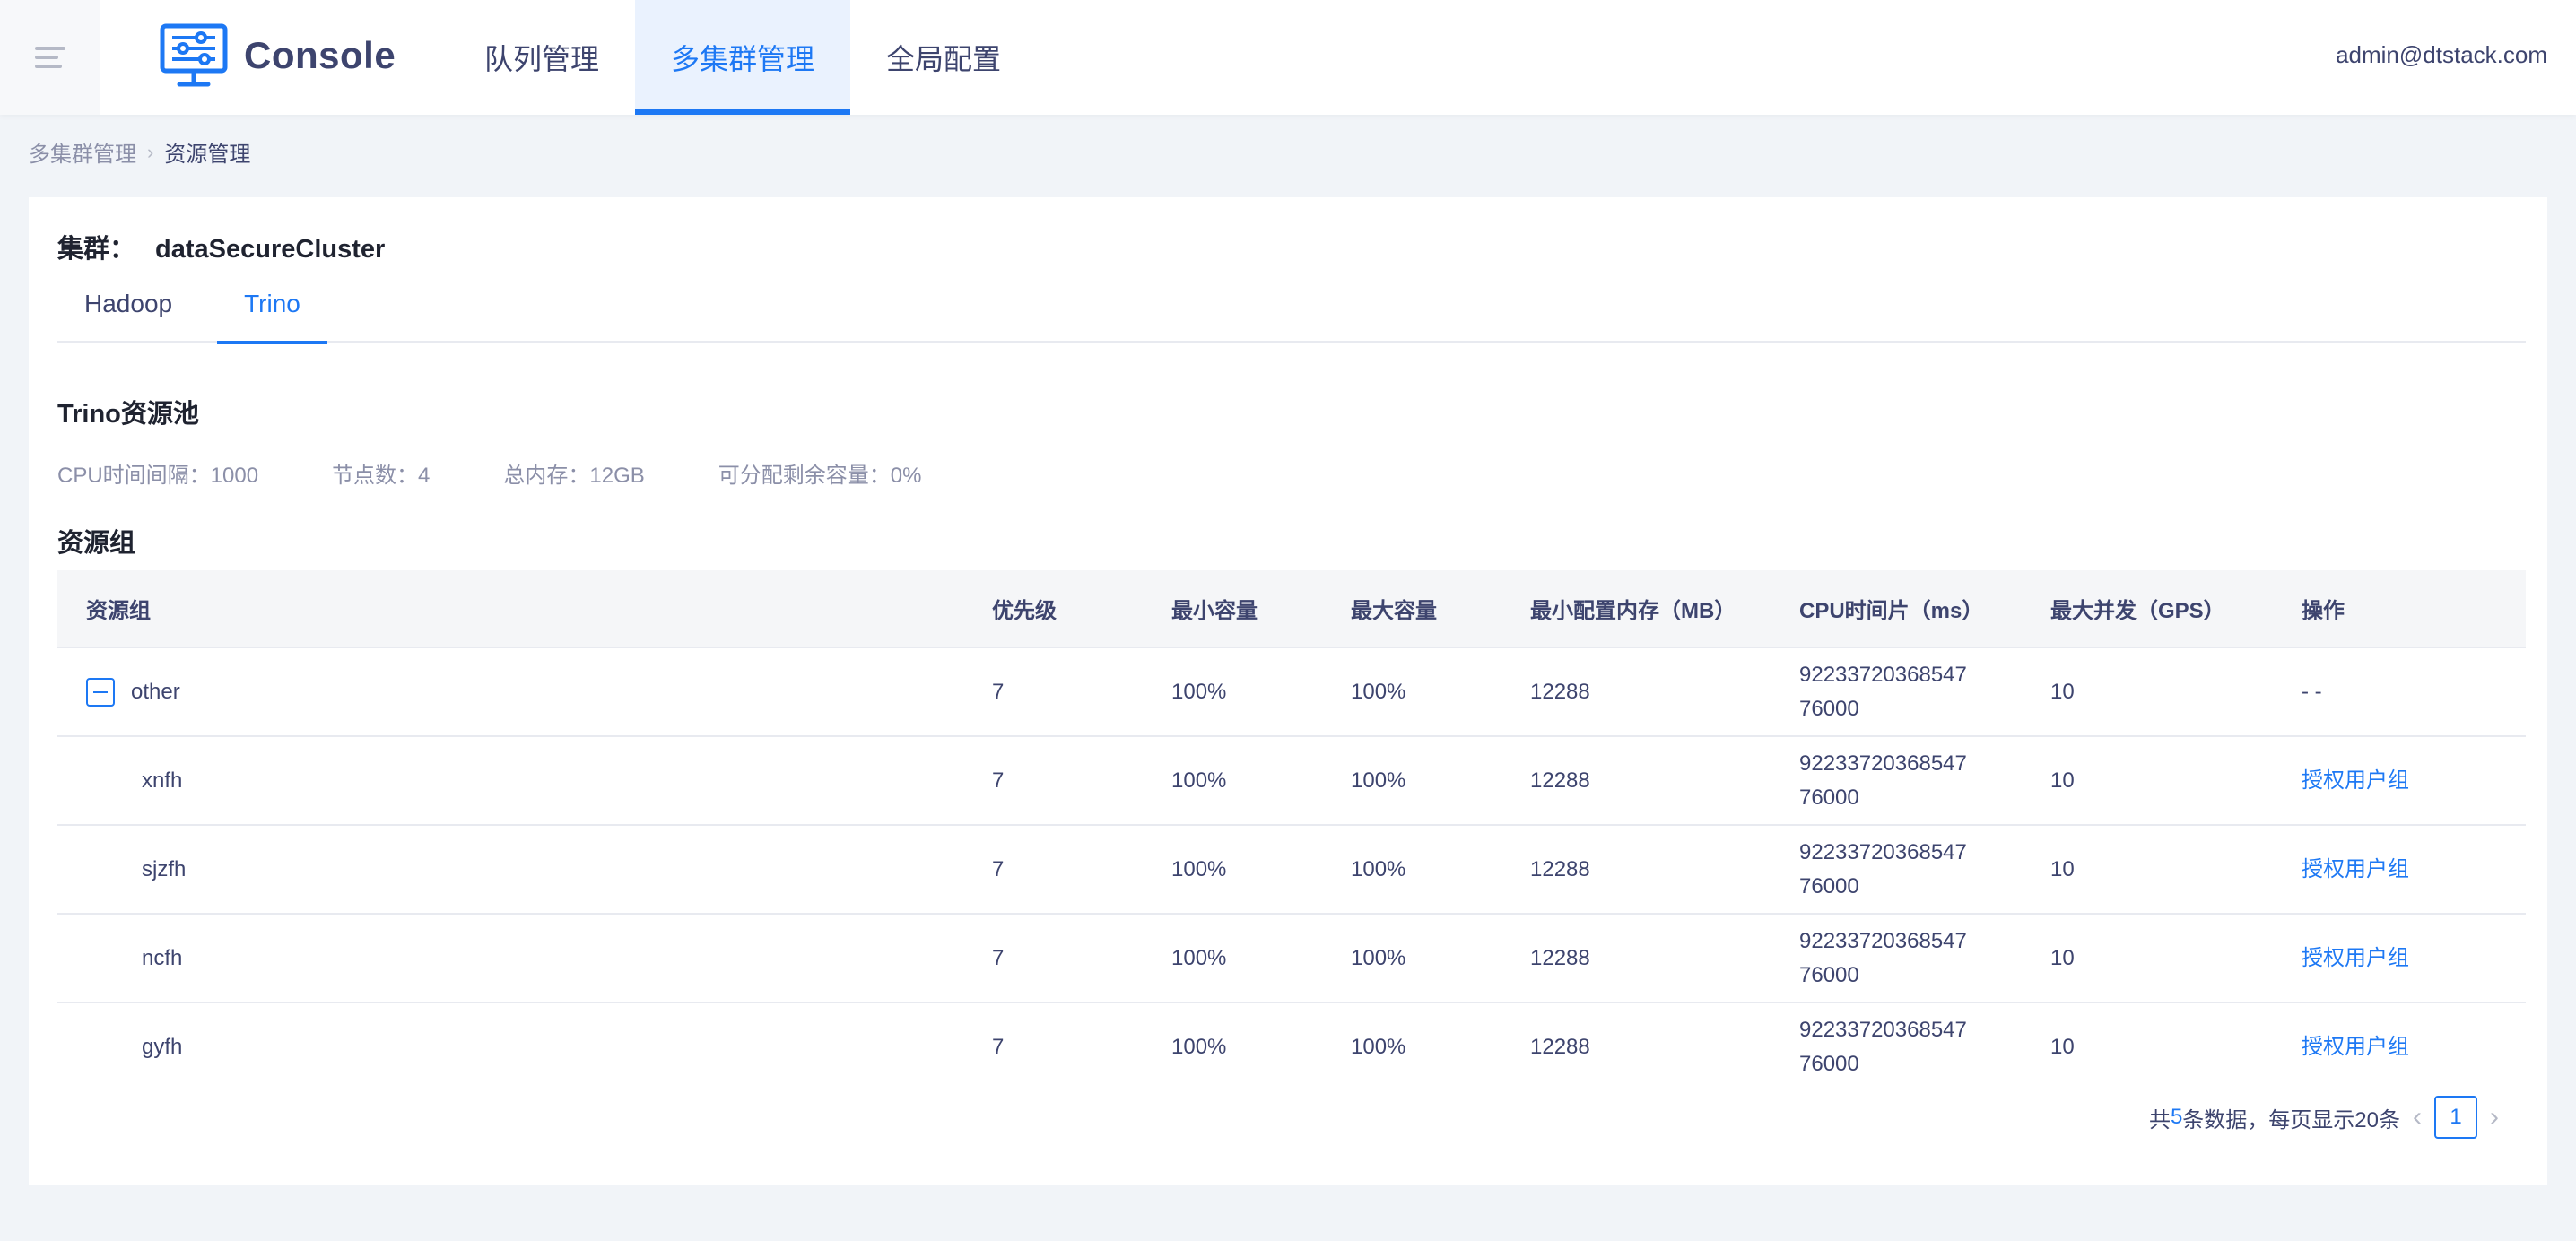 Image resolution: width=2576 pixels, height=1241 pixels. I want to click on user-account: admin@dtstack.com, so click(2441, 55).